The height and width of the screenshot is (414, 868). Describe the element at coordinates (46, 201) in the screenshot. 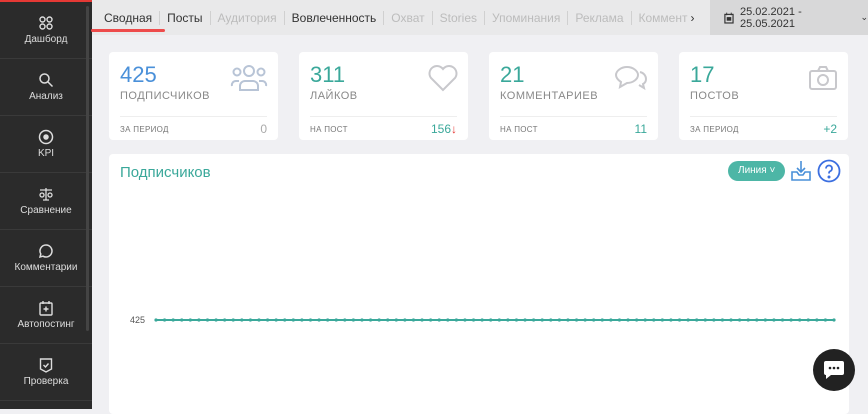

I see `sidebar-item-compare: Сравнение` at that location.